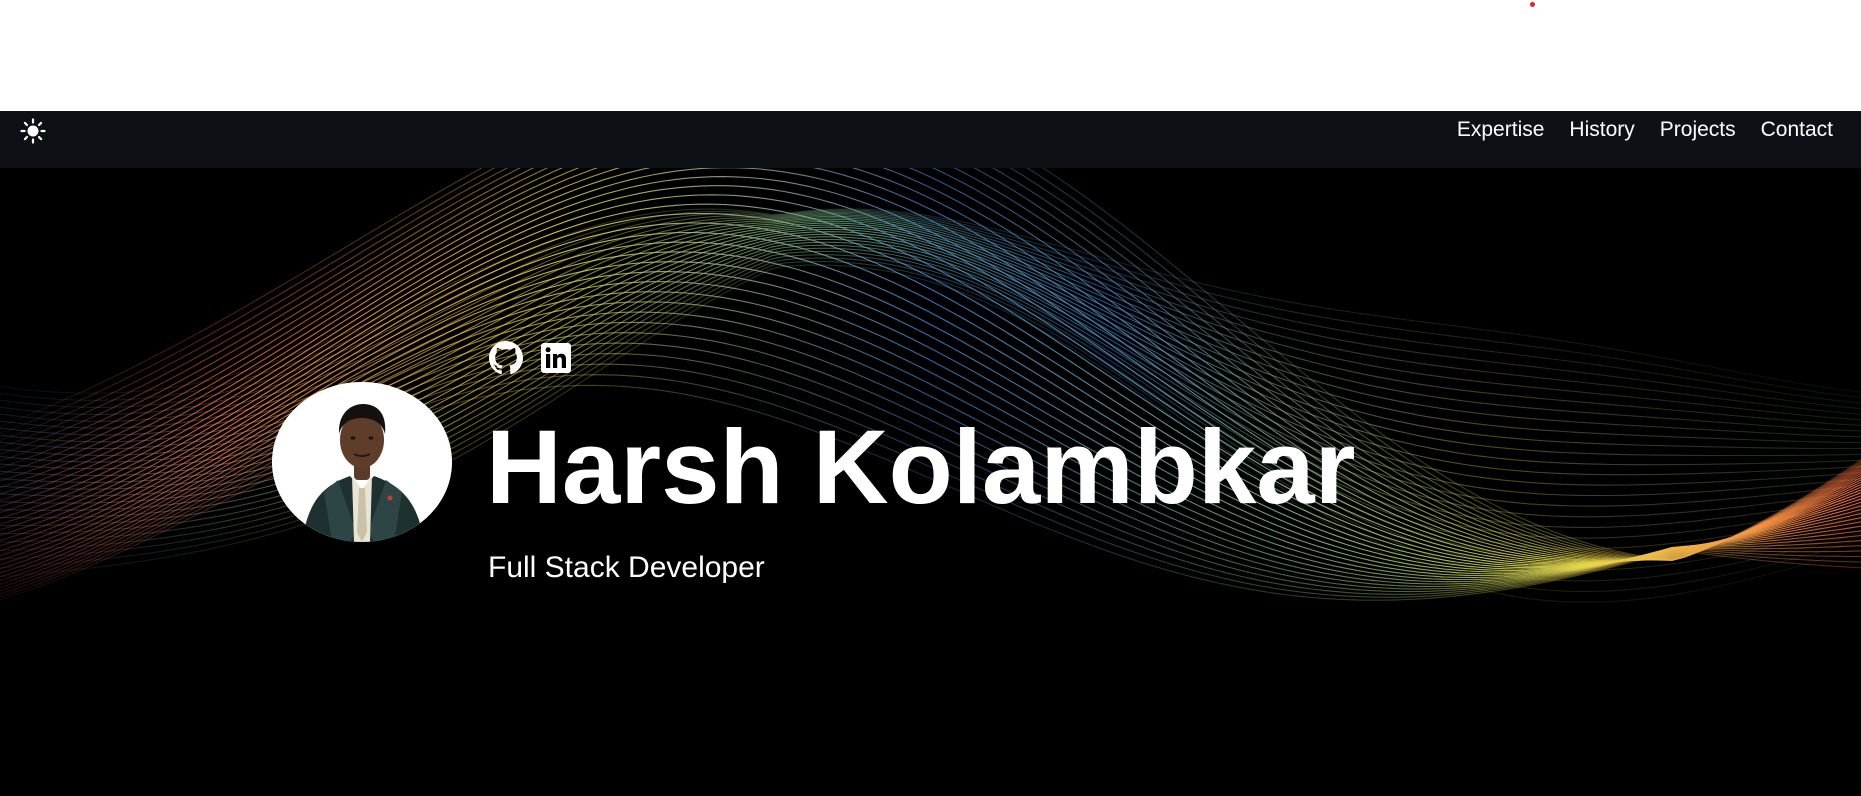  I want to click on hero-name: Harsh Kolambkar, so click(921, 467).